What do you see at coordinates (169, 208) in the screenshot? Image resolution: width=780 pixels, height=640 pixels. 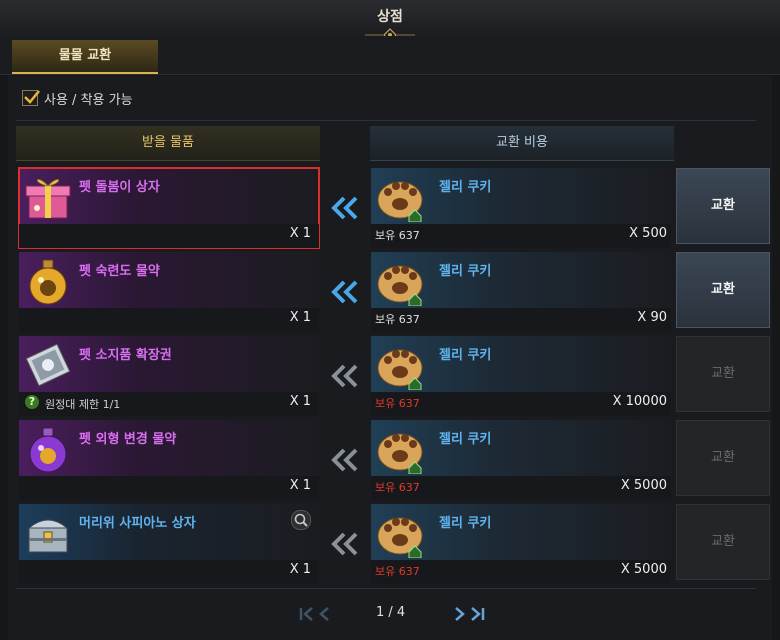 I see `item-slot: 펫 돌봄이 상자 X 1` at bounding box center [169, 208].